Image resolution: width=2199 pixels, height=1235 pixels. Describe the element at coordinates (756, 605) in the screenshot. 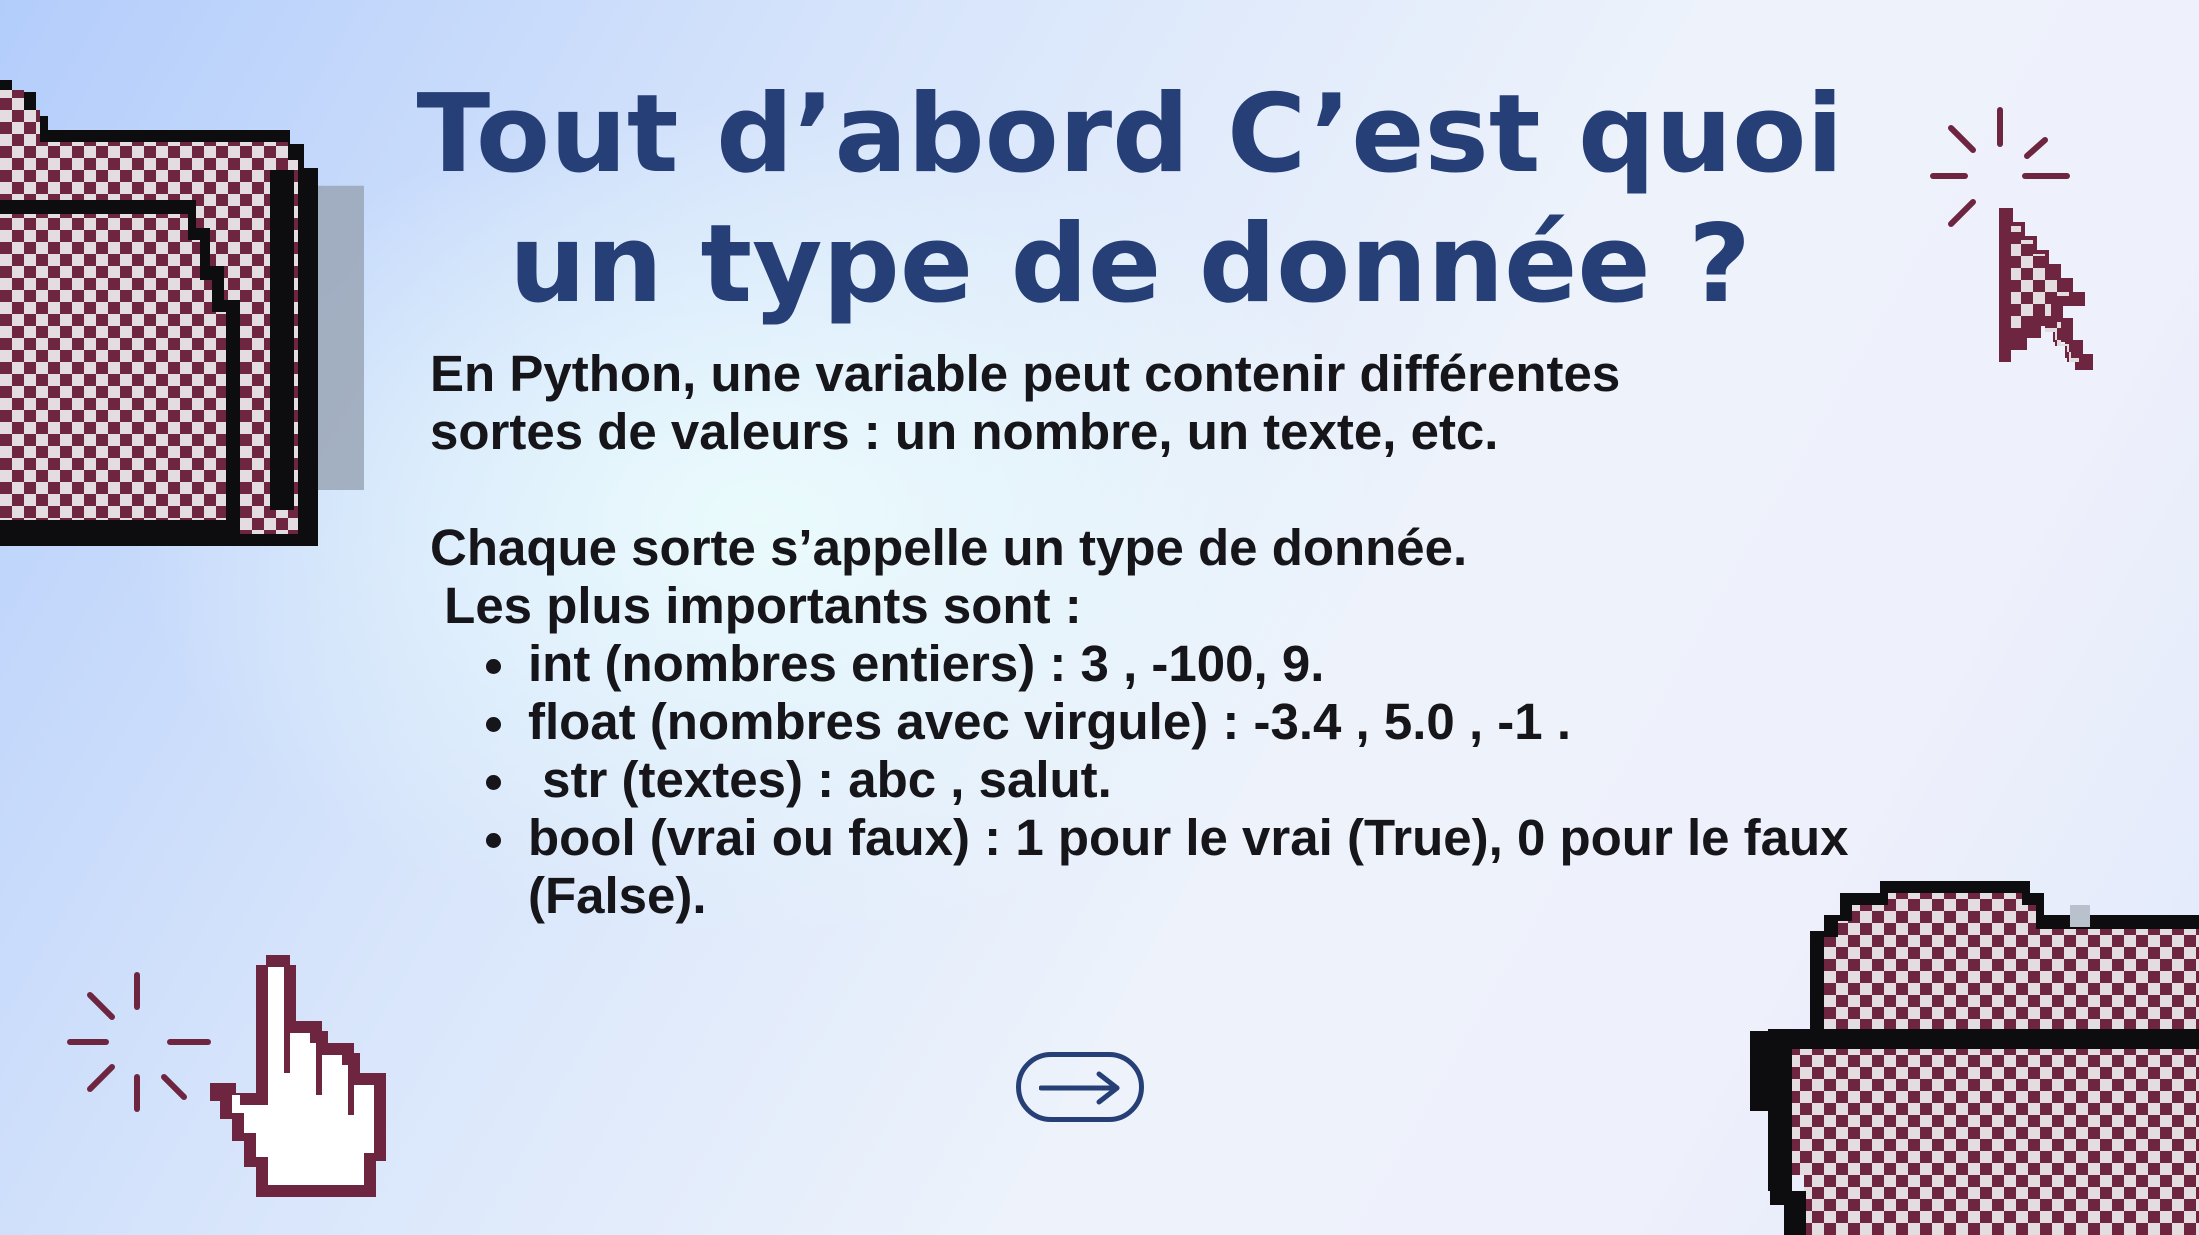

I see `types-line-2: Les plus importants sont :` at that location.